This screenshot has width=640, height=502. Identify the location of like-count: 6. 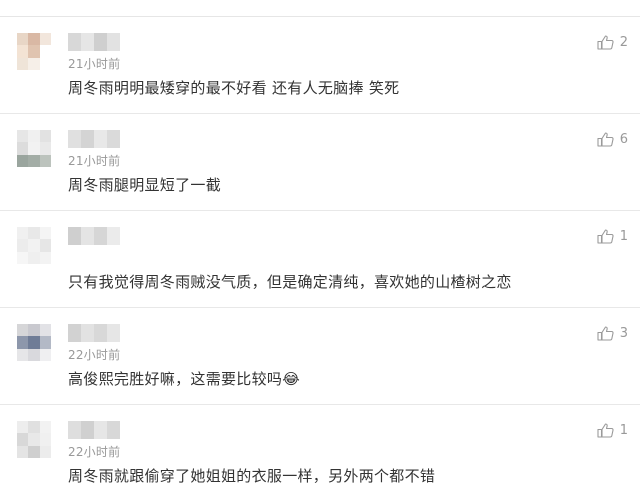
(623, 139).